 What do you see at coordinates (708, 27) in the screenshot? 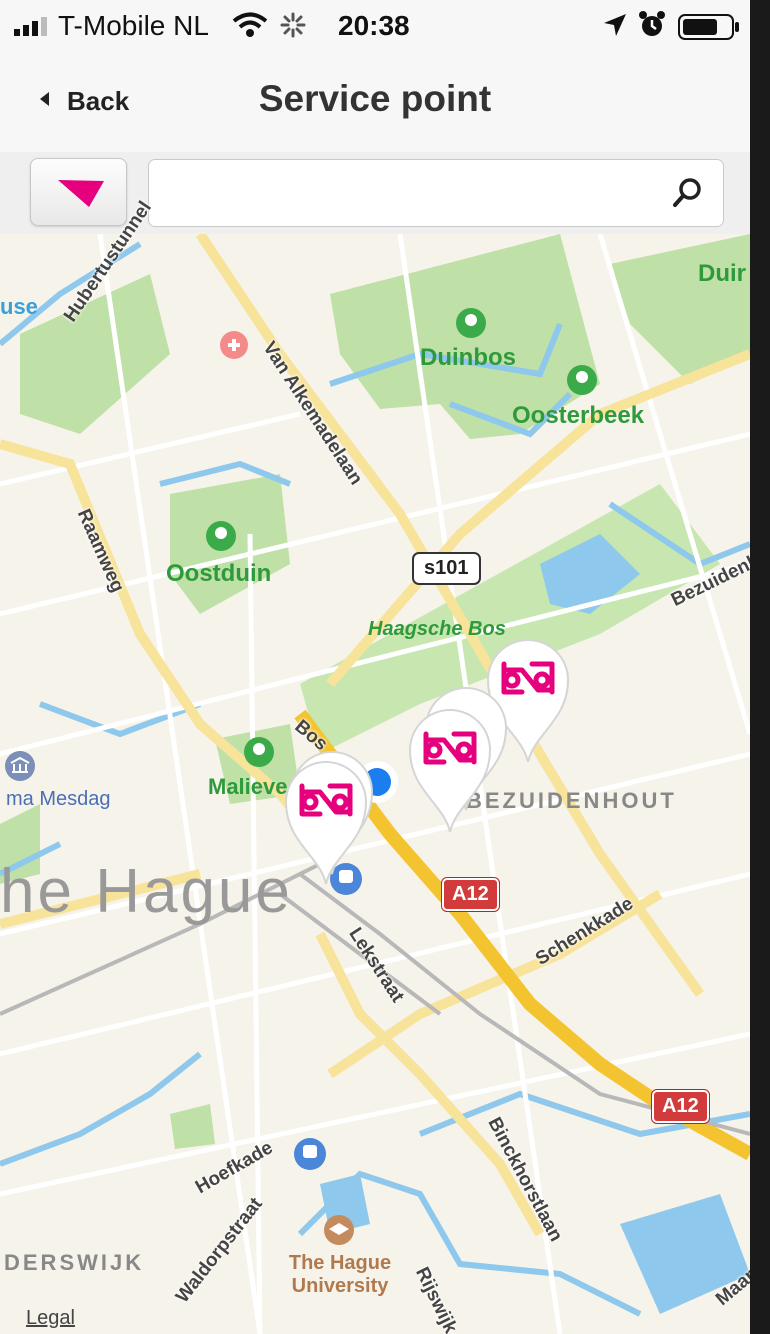
I see `battery-icon` at bounding box center [708, 27].